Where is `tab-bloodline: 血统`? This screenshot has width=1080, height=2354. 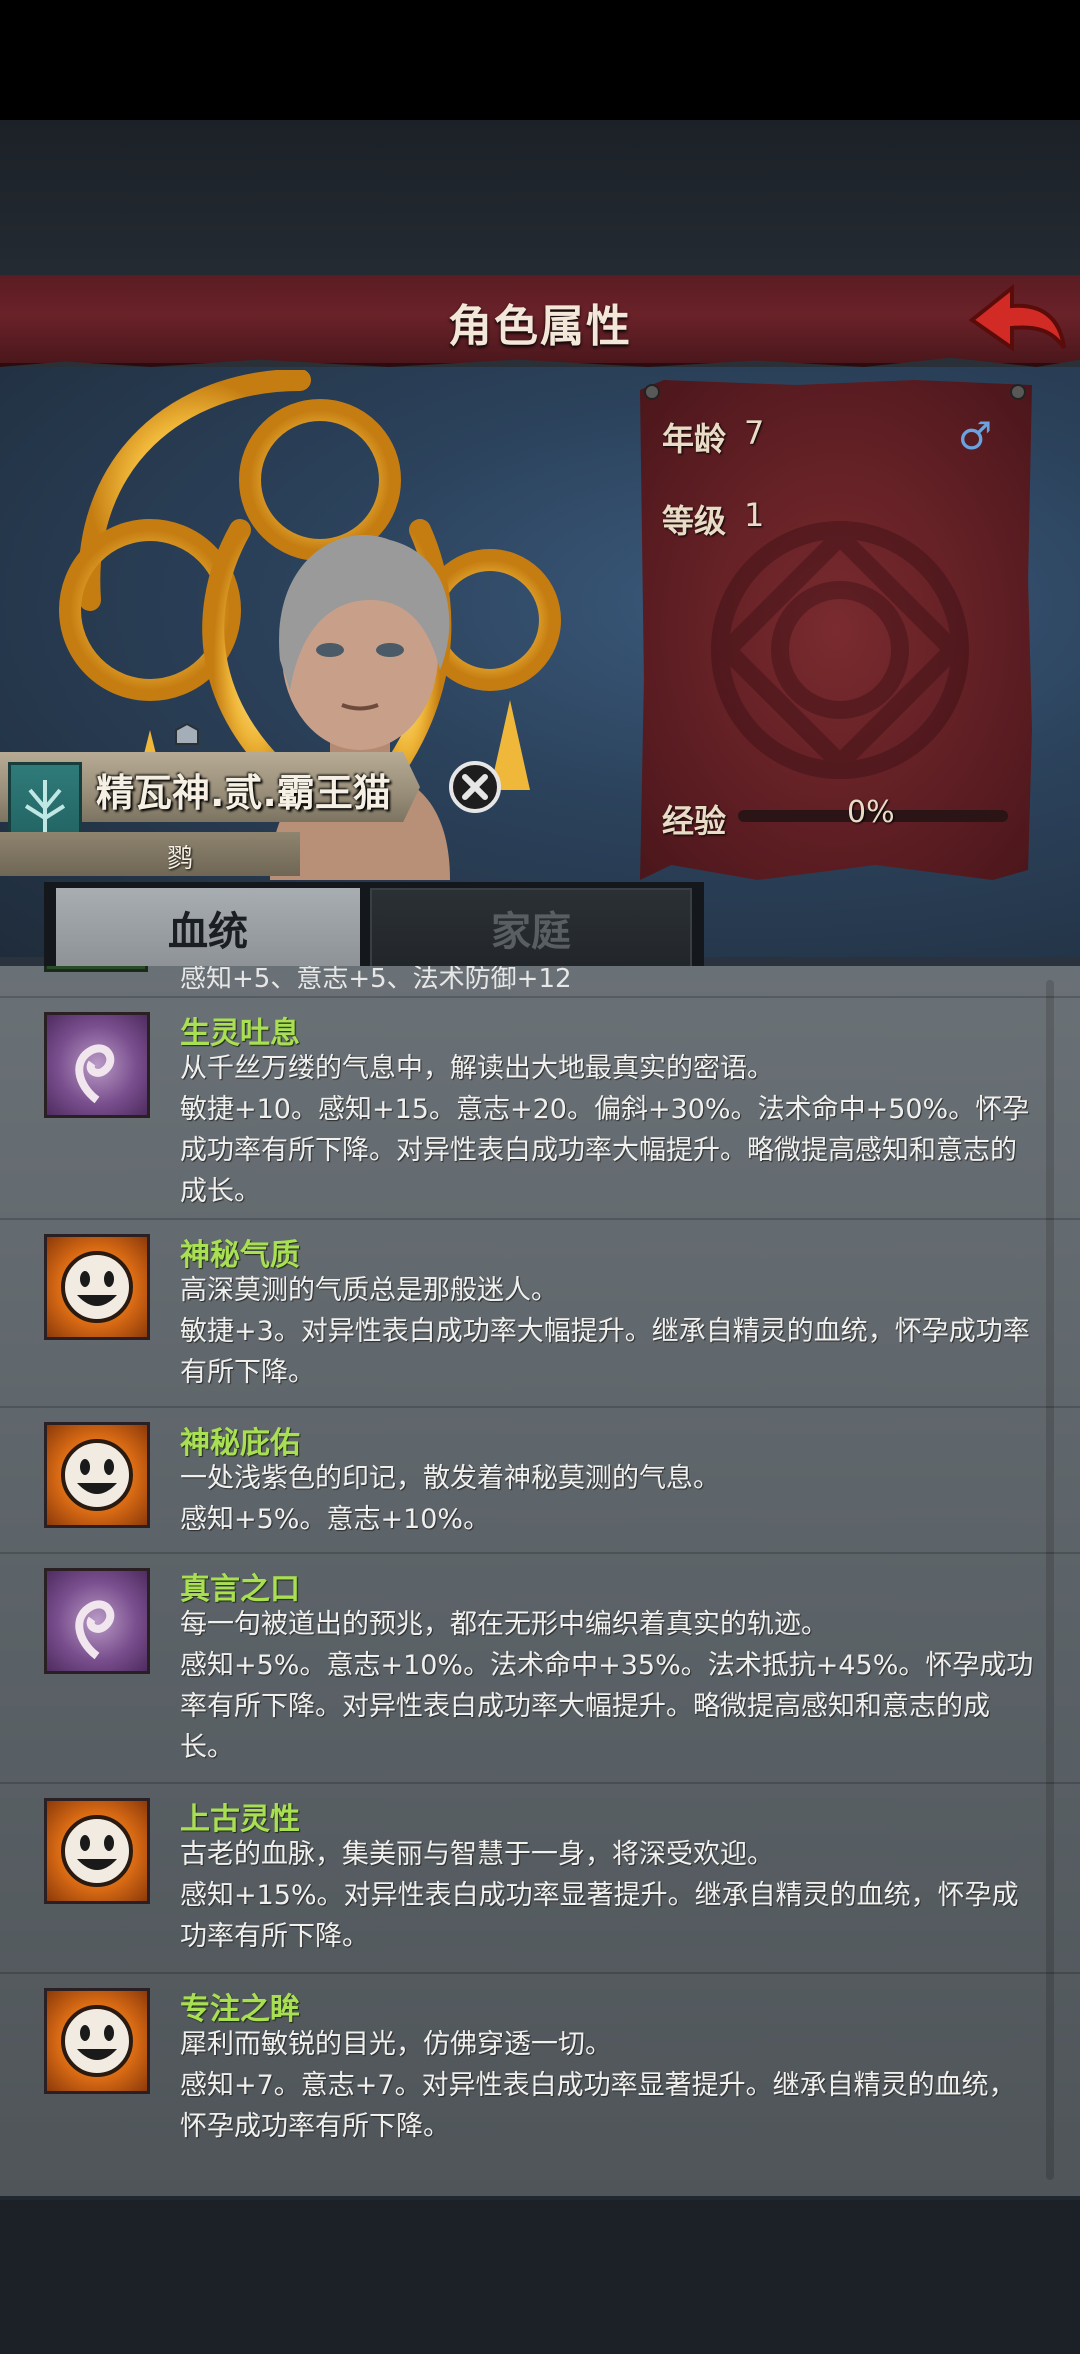 tab-bloodline: 血统 is located at coordinates (208, 928).